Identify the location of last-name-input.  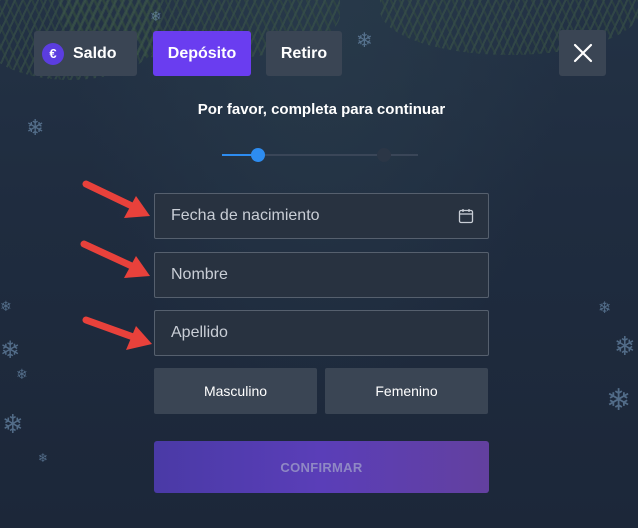
(321, 333).